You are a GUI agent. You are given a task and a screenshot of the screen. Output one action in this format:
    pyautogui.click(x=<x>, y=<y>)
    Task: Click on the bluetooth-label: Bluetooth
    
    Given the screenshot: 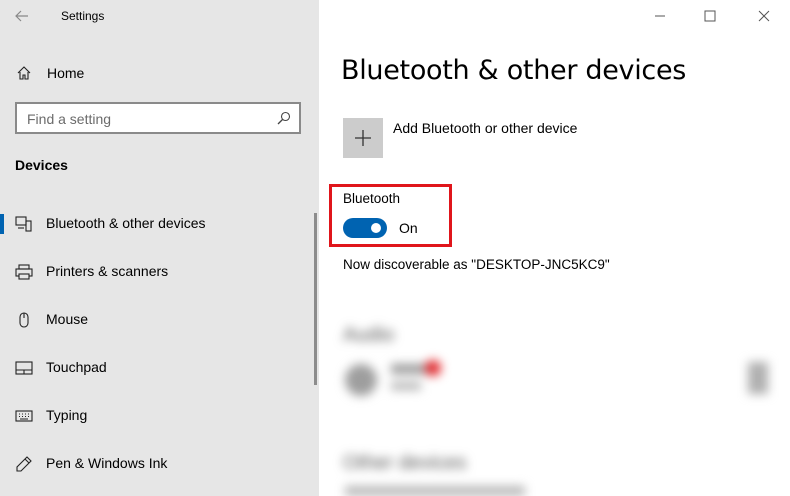 What is the action you would take?
    pyautogui.click(x=372, y=198)
    